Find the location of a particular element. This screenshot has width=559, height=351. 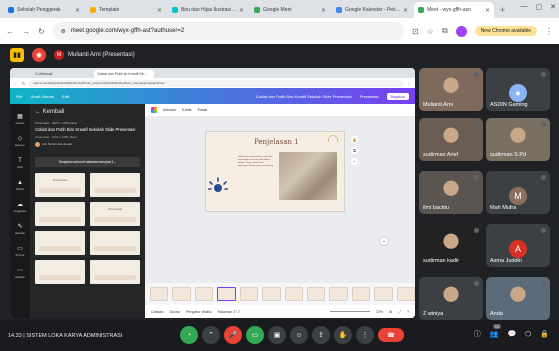

rail-item: ✎ Gambar is located at coordinates (20, 229).